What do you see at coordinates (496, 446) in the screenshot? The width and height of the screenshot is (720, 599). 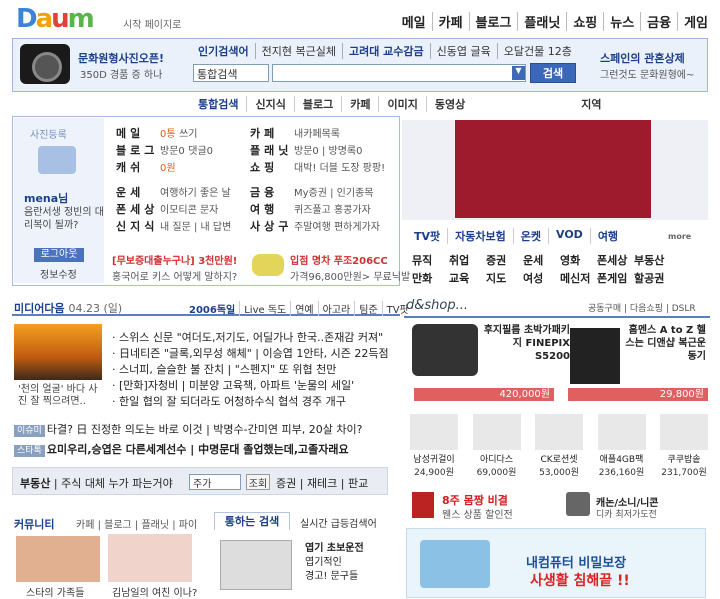 I see `product-thumb: 아디다스 69,000원` at bounding box center [496, 446].